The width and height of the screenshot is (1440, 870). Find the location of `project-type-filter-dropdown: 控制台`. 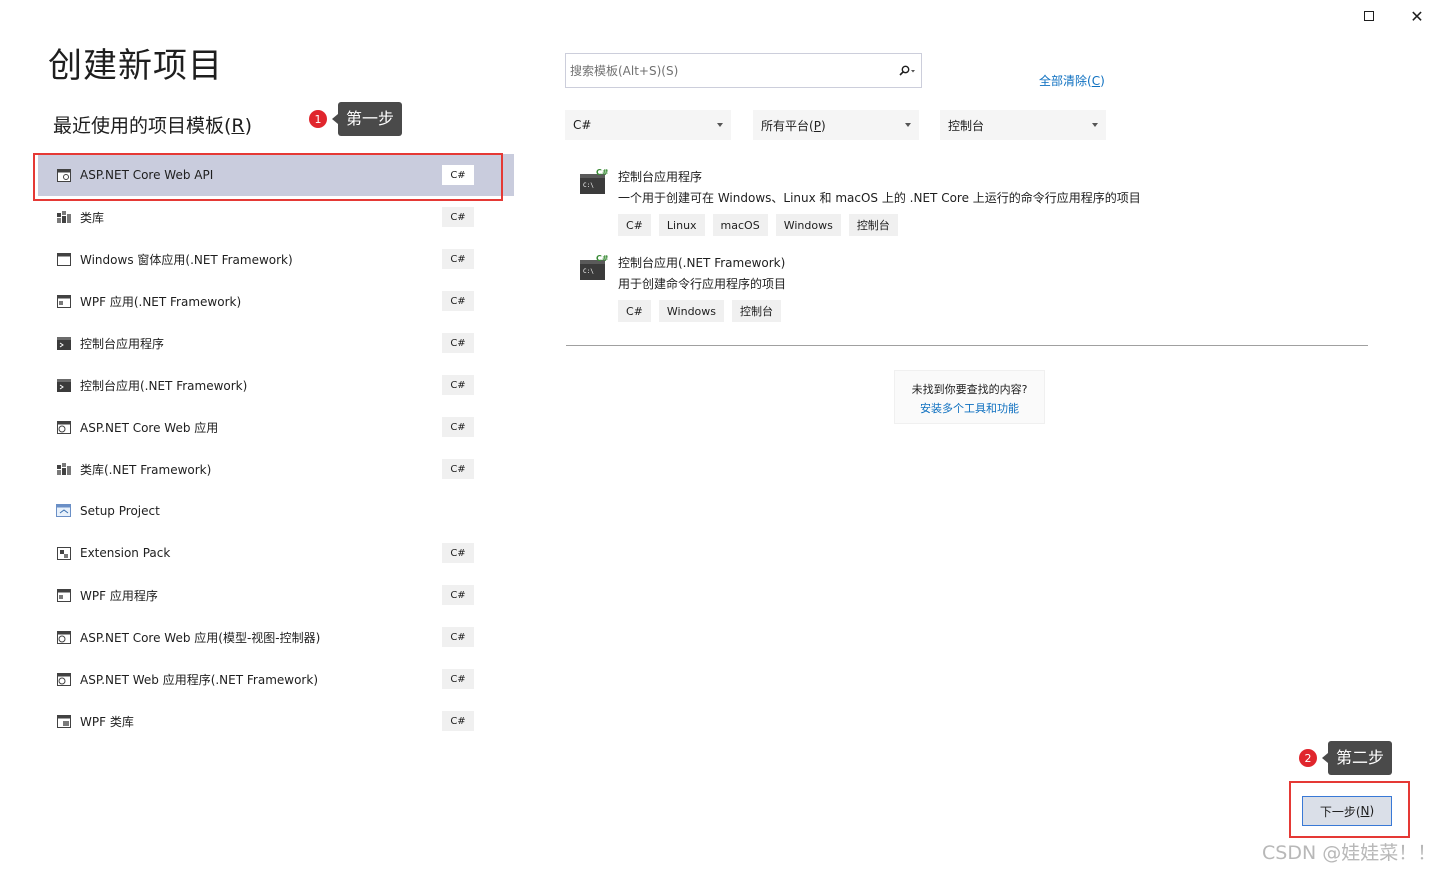

project-type-filter-dropdown: 控制台 is located at coordinates (1023, 125).